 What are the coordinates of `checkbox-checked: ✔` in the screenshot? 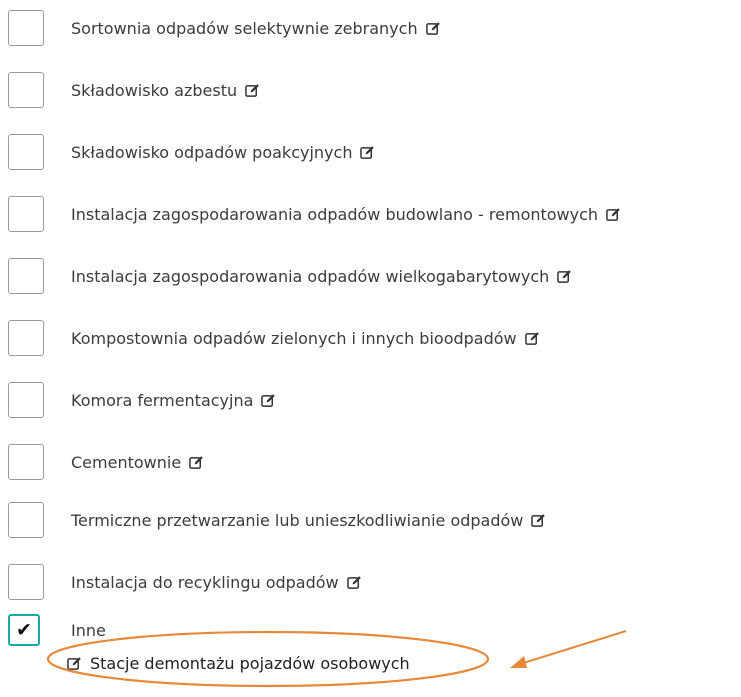 It's located at (24, 630).